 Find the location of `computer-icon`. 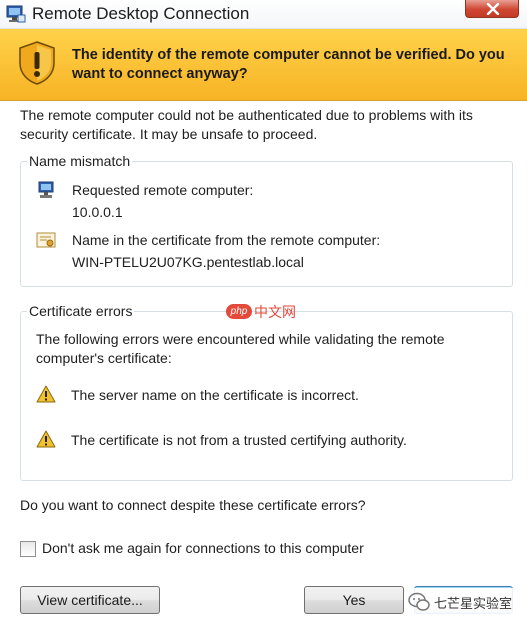

computer-icon is located at coordinates (46, 189).